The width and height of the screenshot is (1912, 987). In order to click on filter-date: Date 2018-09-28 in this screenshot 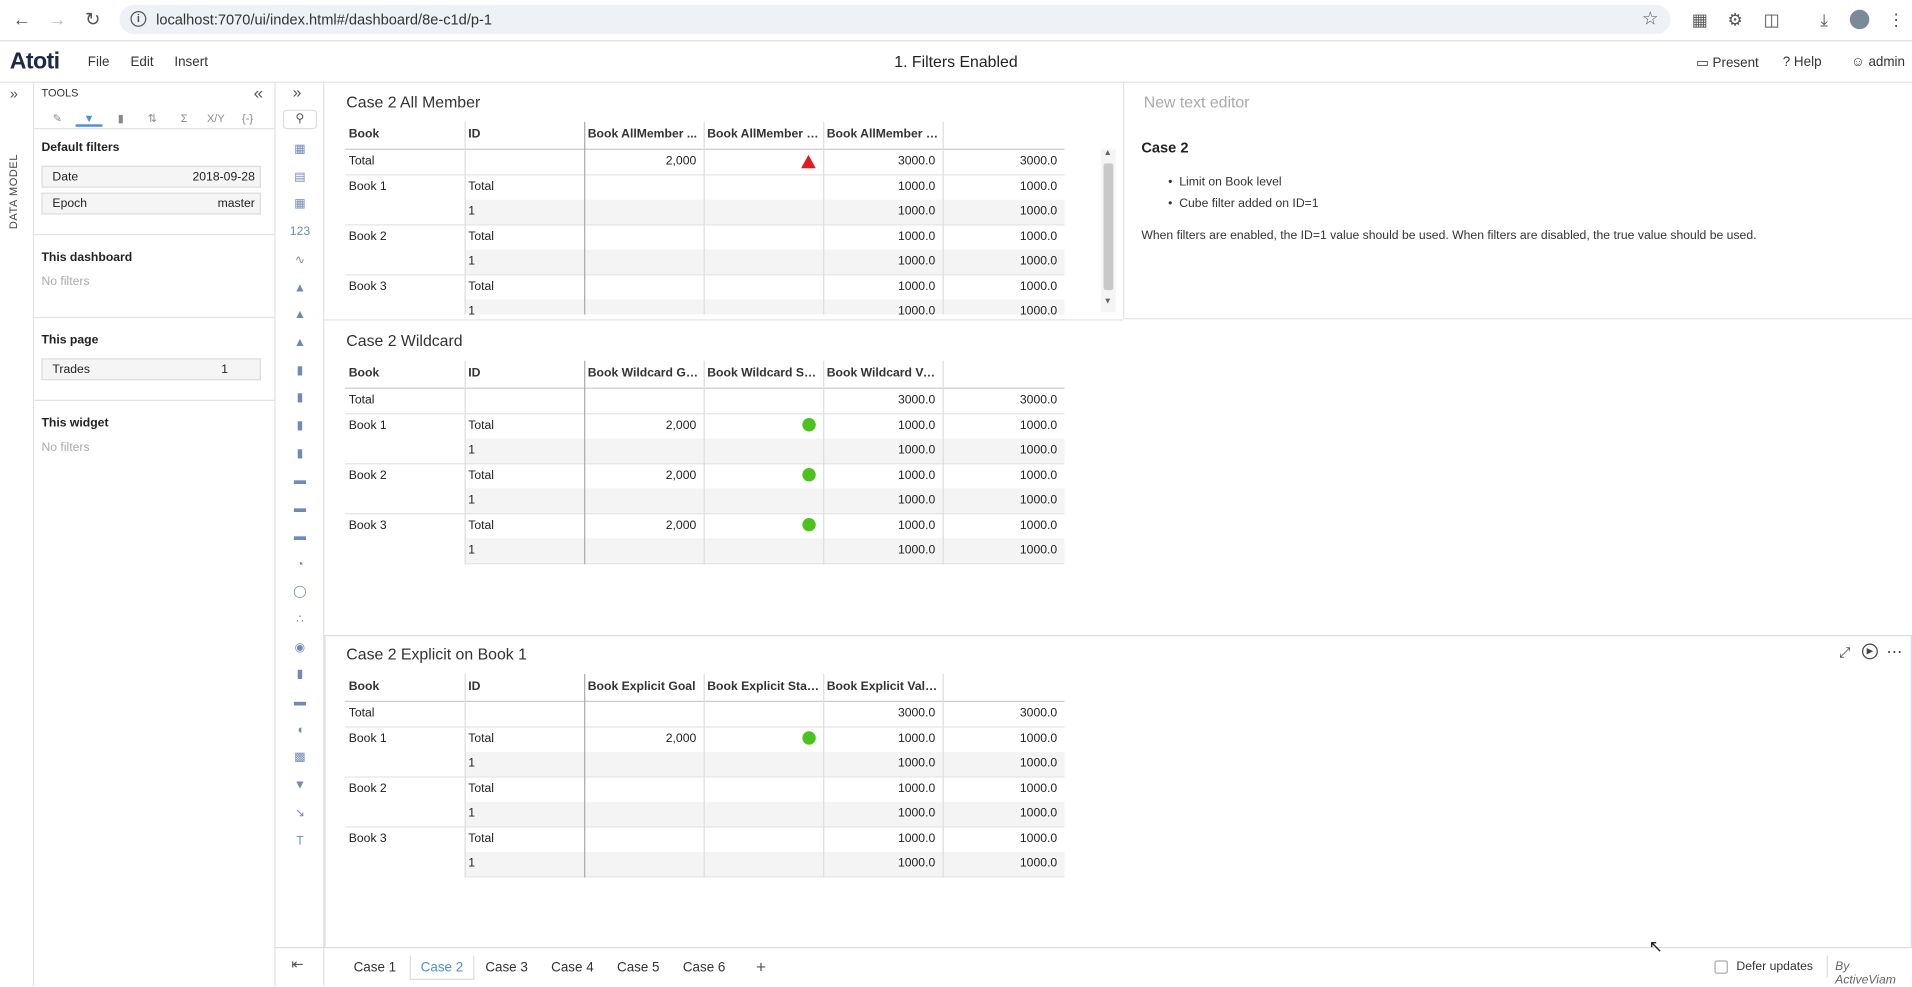, I will do `click(151, 176)`.